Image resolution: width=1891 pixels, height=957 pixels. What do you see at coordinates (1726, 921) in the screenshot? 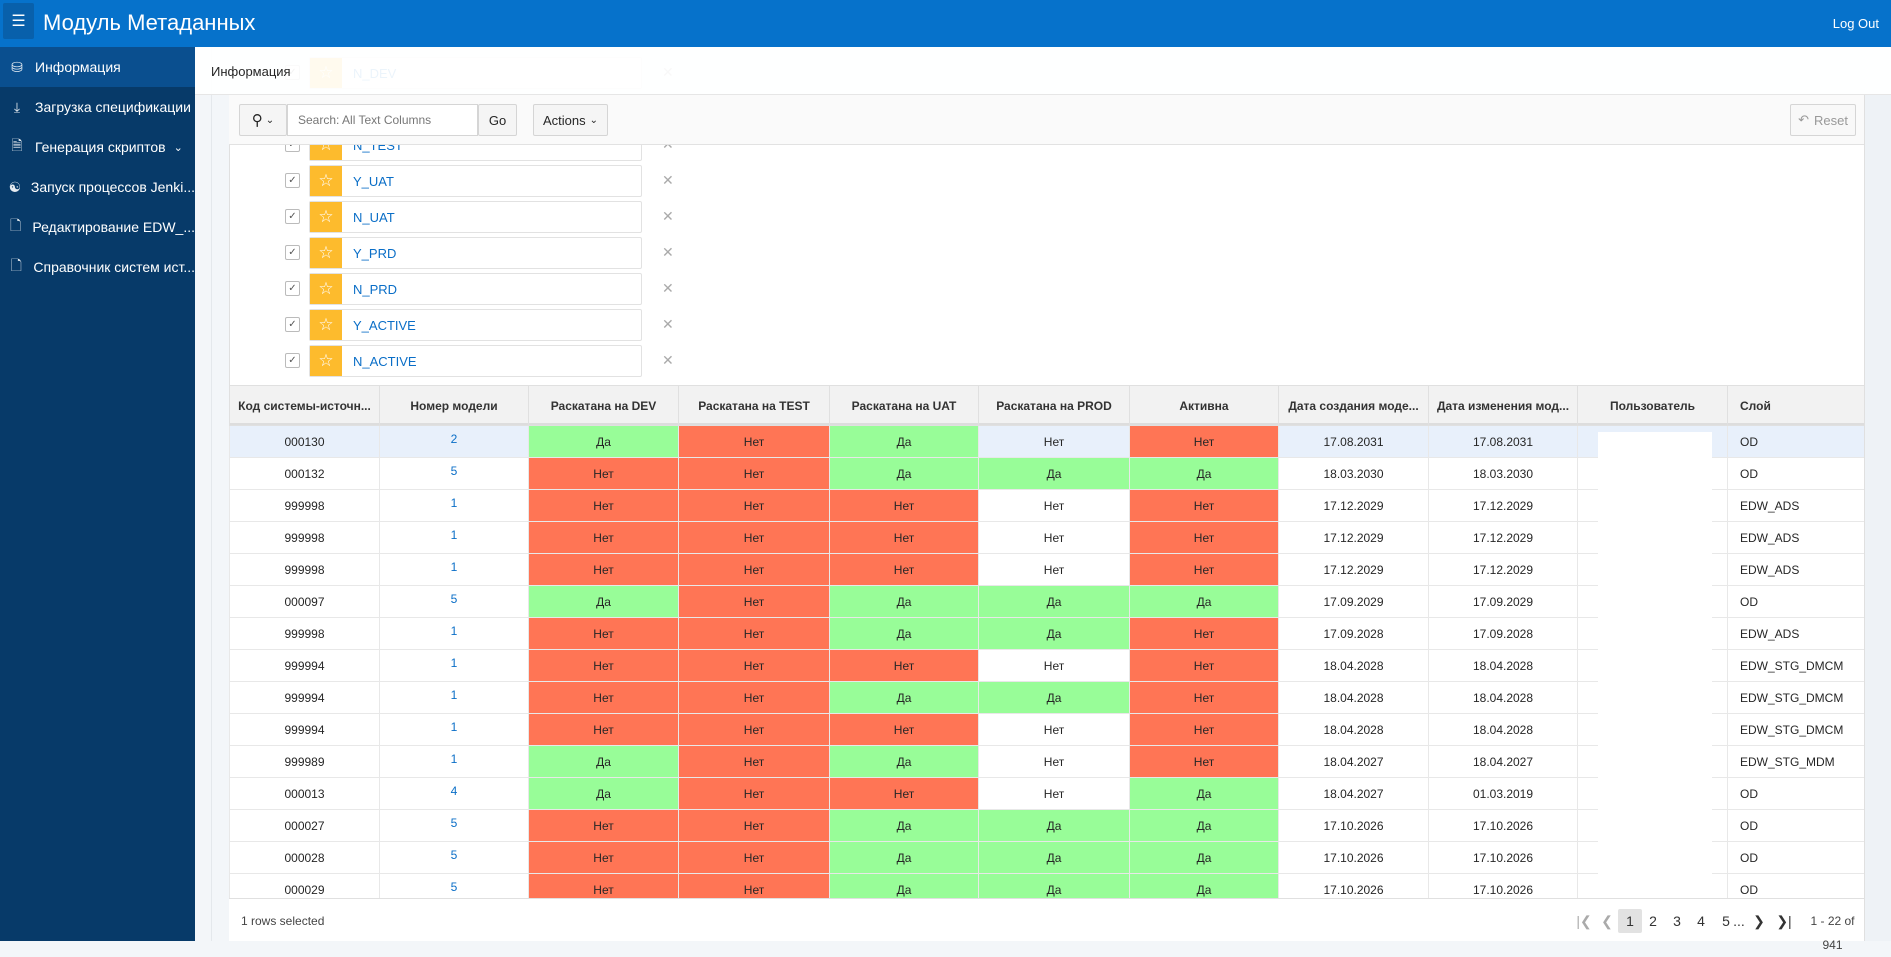
I see `page-5: 5` at bounding box center [1726, 921].